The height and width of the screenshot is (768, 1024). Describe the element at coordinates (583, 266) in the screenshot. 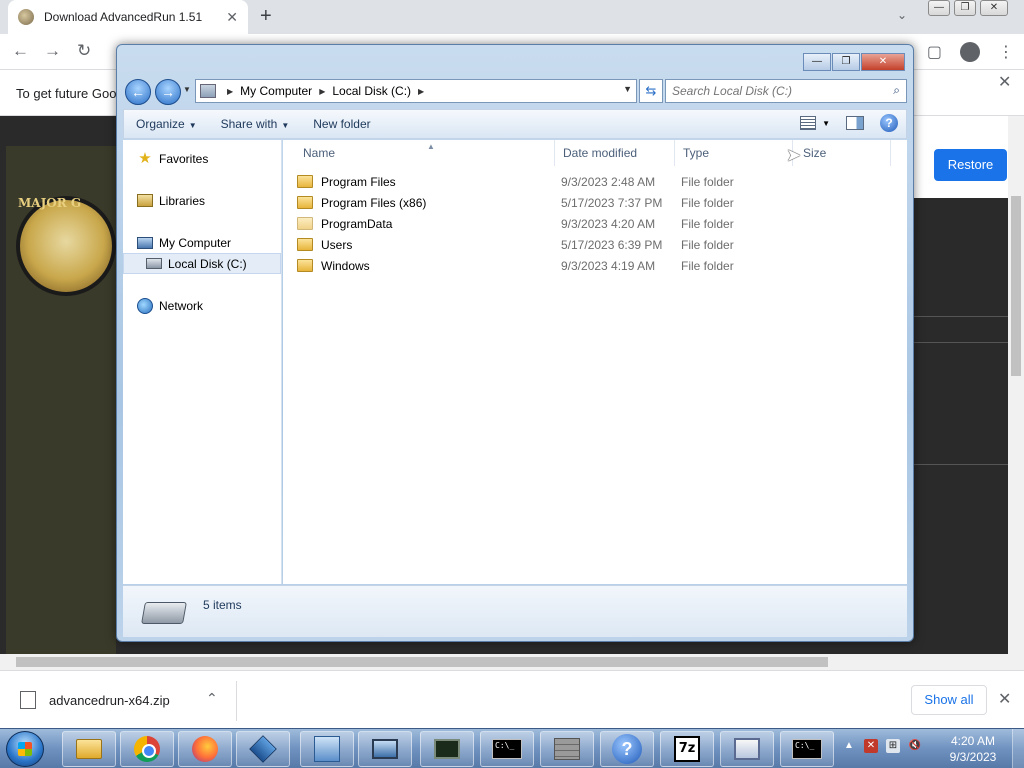

I see `file-row: Windows 9/3/2023 4:19 AM File folder` at that location.